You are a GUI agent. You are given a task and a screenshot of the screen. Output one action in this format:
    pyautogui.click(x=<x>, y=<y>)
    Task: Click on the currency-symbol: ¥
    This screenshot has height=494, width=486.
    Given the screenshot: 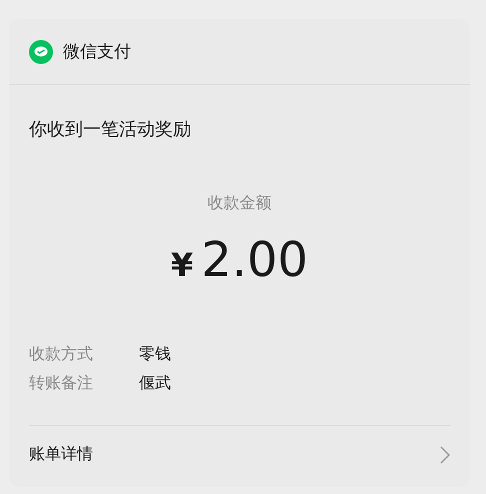 What is the action you would take?
    pyautogui.click(x=182, y=265)
    